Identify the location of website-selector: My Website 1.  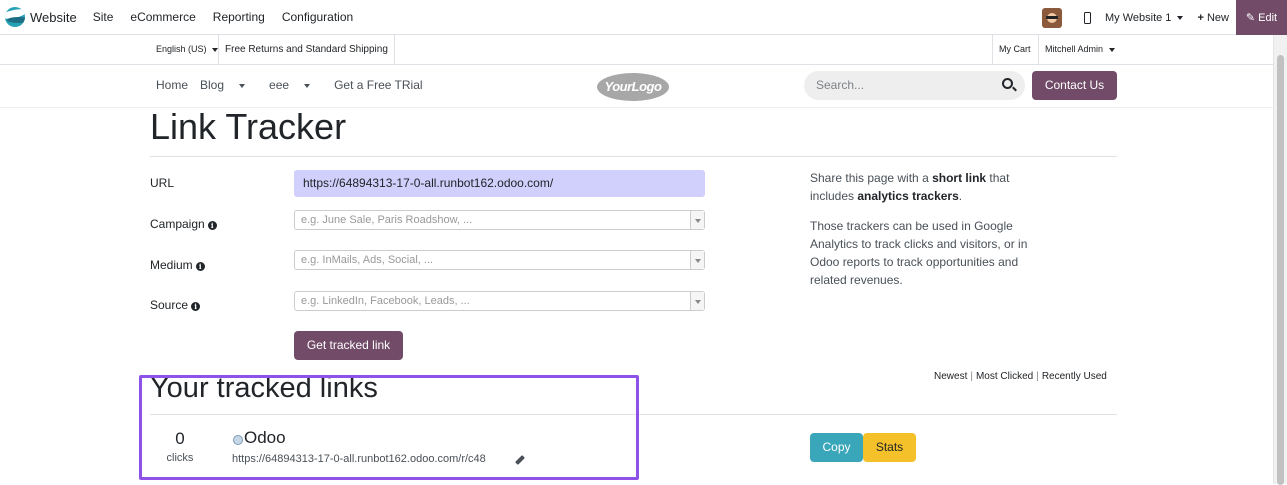
(1144, 18).